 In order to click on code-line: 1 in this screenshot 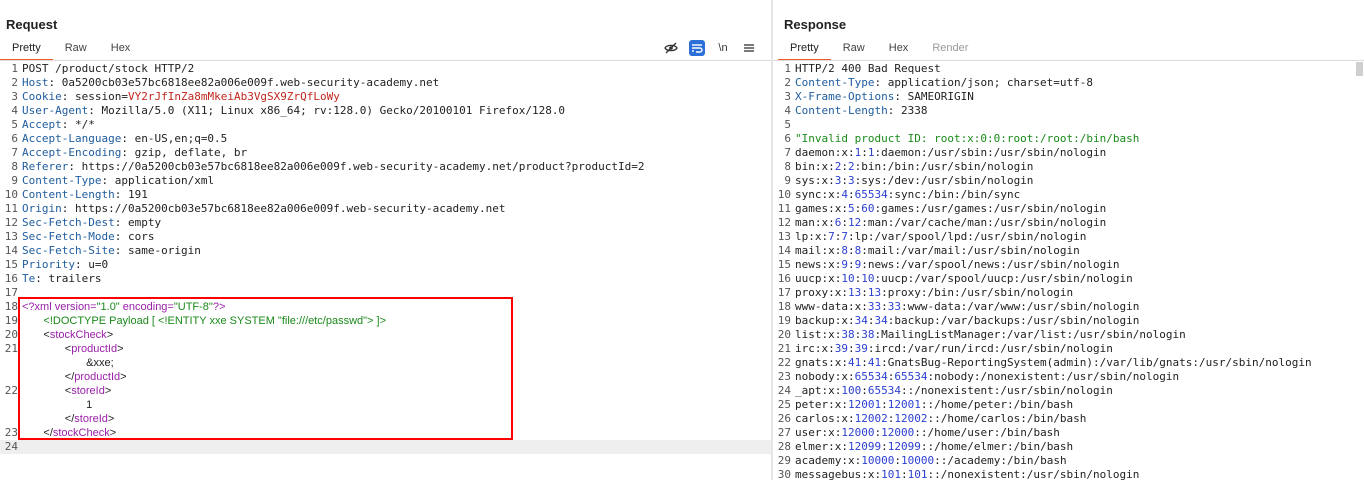, I will do `click(385, 405)`.